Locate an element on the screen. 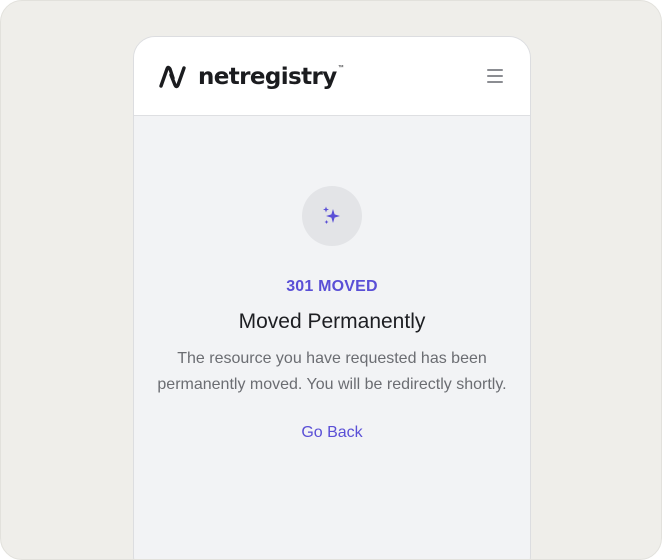  brand-name: netregistry is located at coordinates (267, 76).